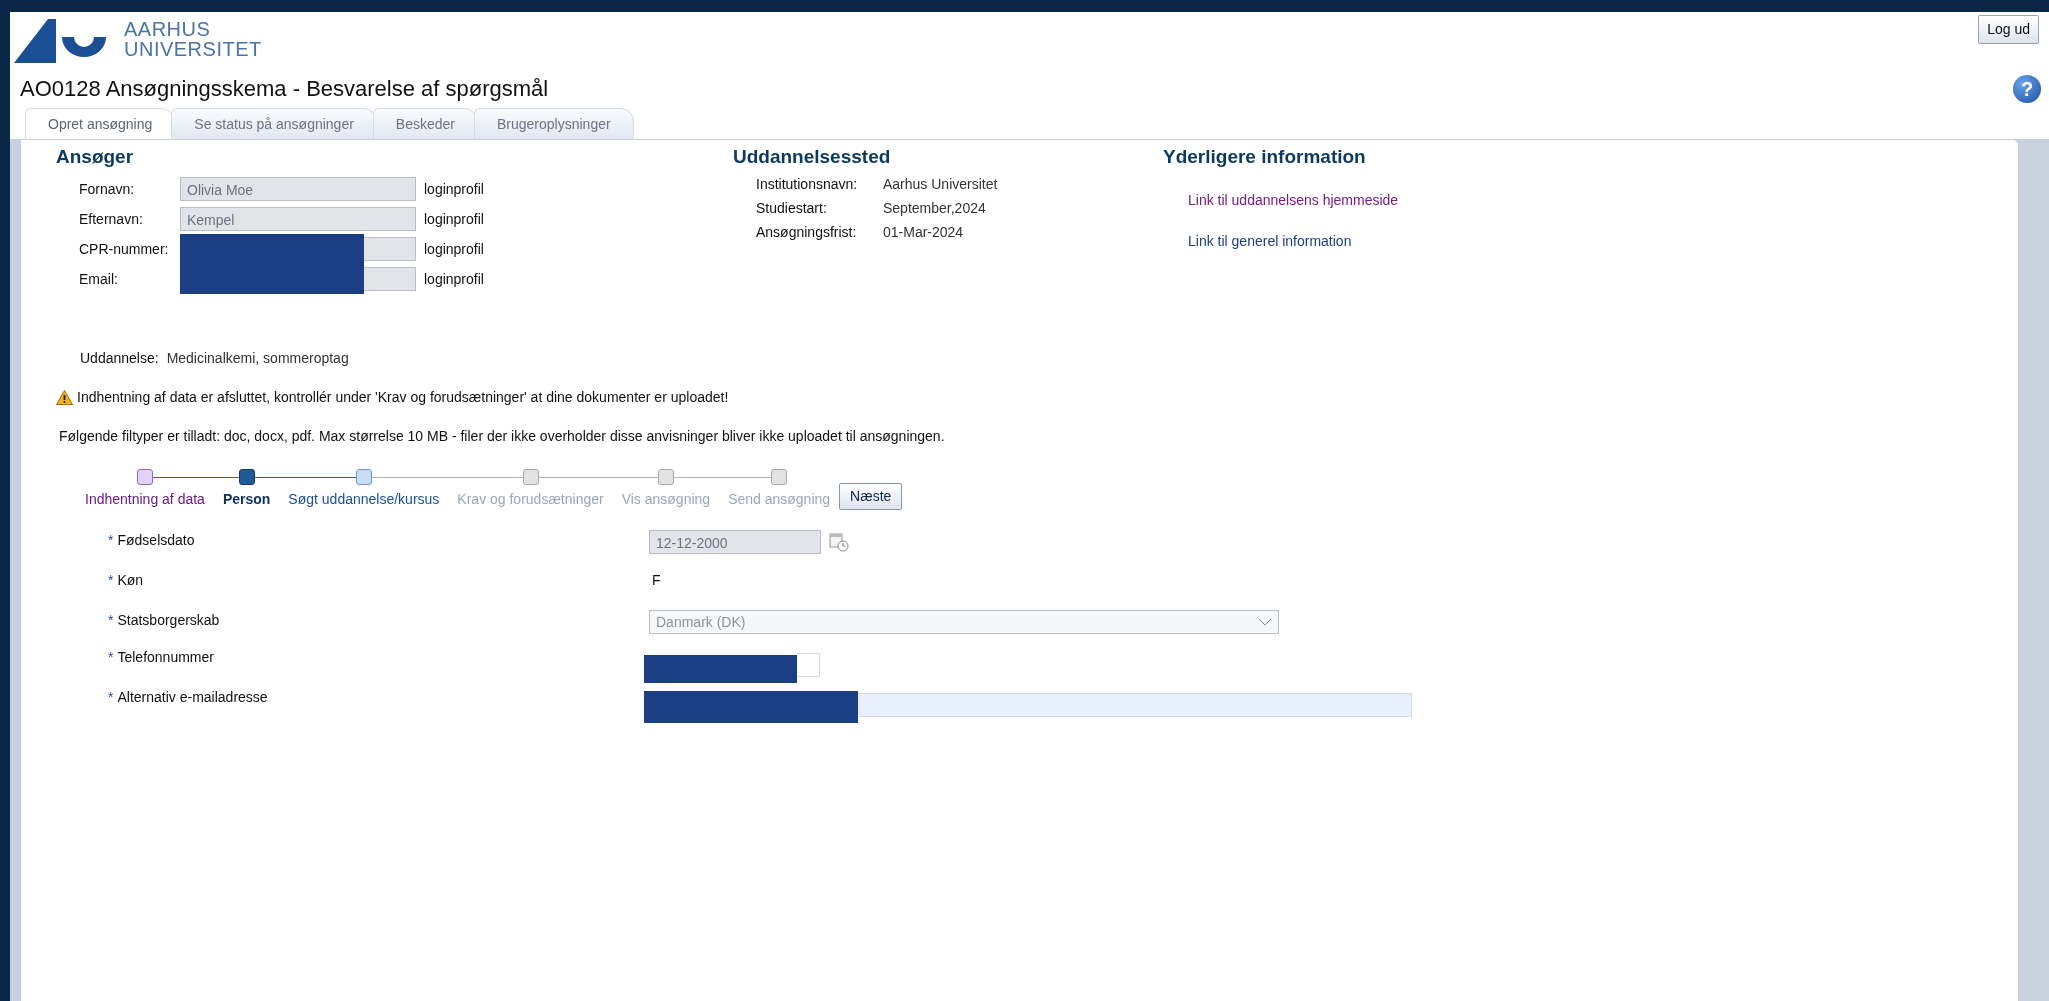 This screenshot has width=2049, height=1001. I want to click on warning-message: Indhentning af data er afsluttet, kontrollér under 'Krav og forudsætninger' at dine dokumenter er uploadet!, so click(403, 397).